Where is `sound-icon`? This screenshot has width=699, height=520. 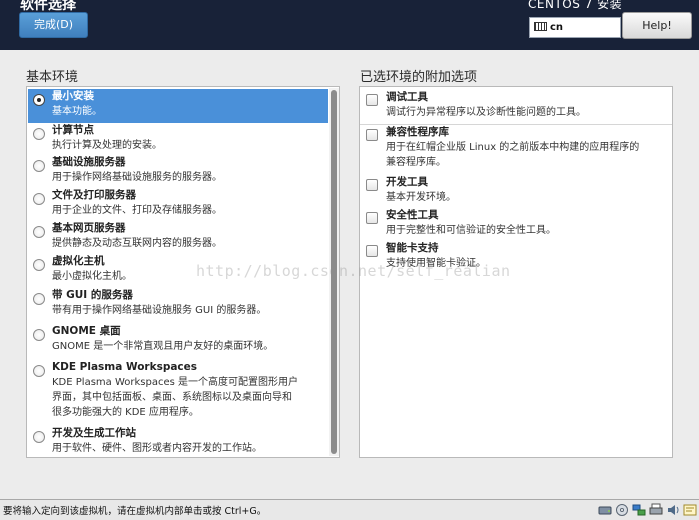 sound-icon is located at coordinates (673, 509).